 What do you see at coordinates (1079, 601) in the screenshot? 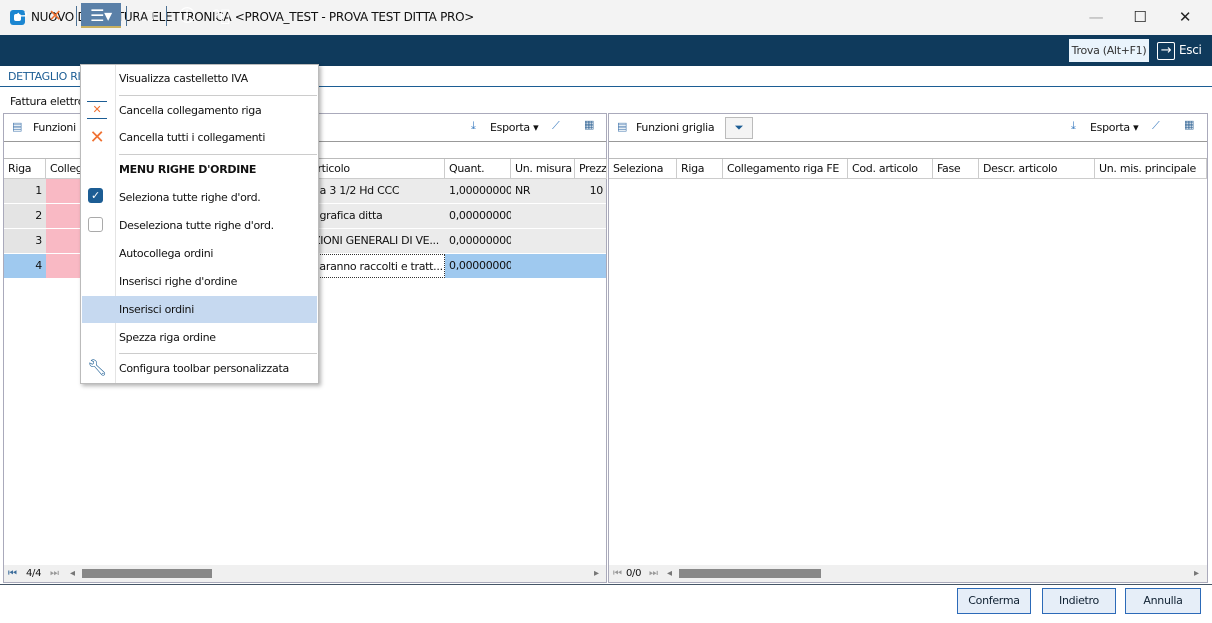
I see `back-button: Indietro` at bounding box center [1079, 601].